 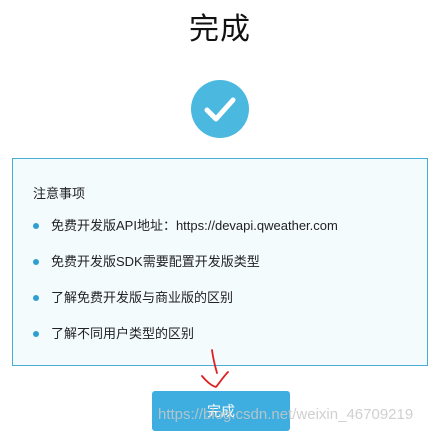 What do you see at coordinates (123, 333) in the screenshot?
I see `notice-item-label: 了解不同用户类型的区别` at bounding box center [123, 333].